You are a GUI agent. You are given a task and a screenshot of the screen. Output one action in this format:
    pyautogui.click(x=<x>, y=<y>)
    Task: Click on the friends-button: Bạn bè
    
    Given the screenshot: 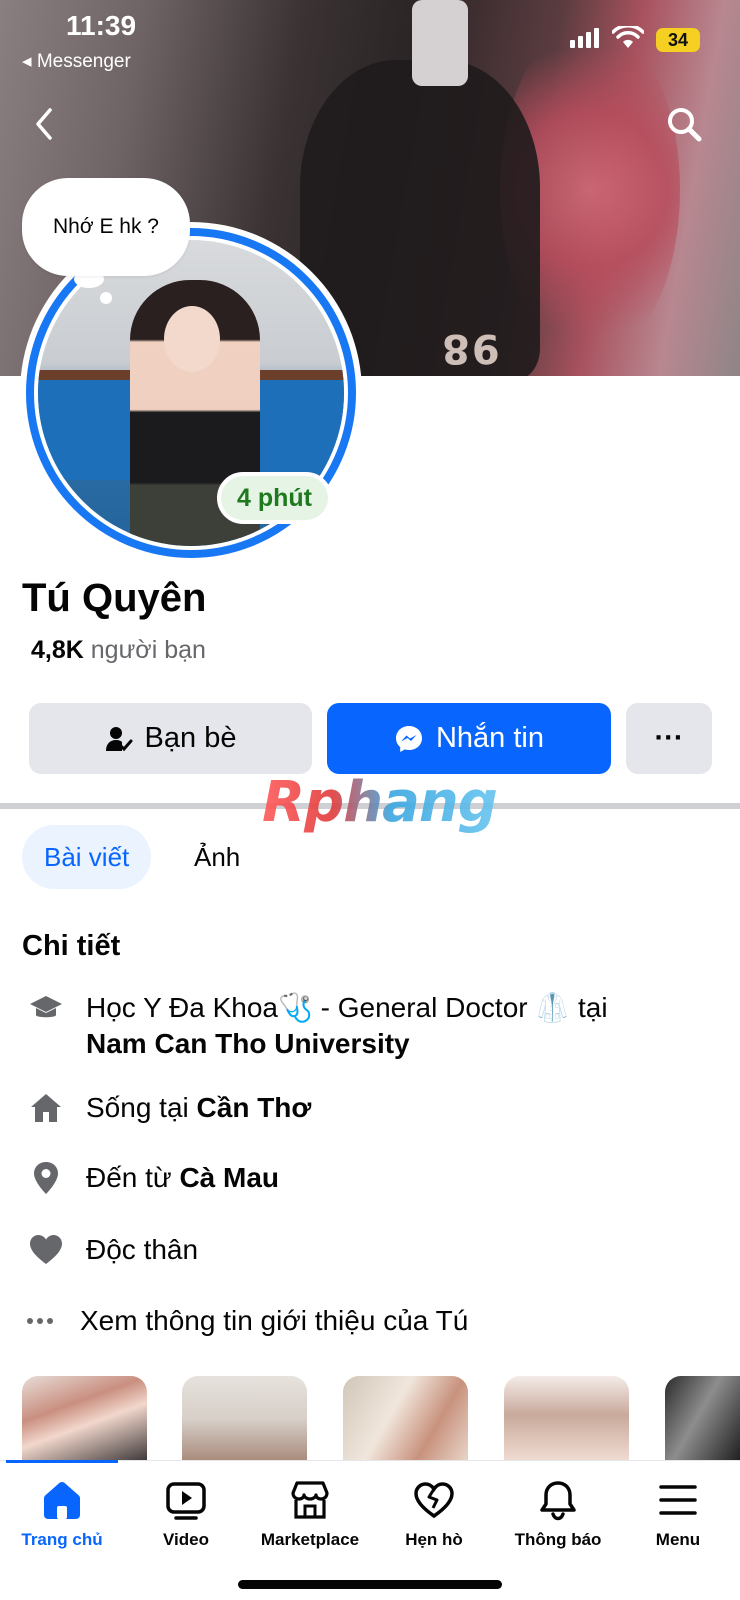 What is the action you would take?
    pyautogui.click(x=170, y=738)
    